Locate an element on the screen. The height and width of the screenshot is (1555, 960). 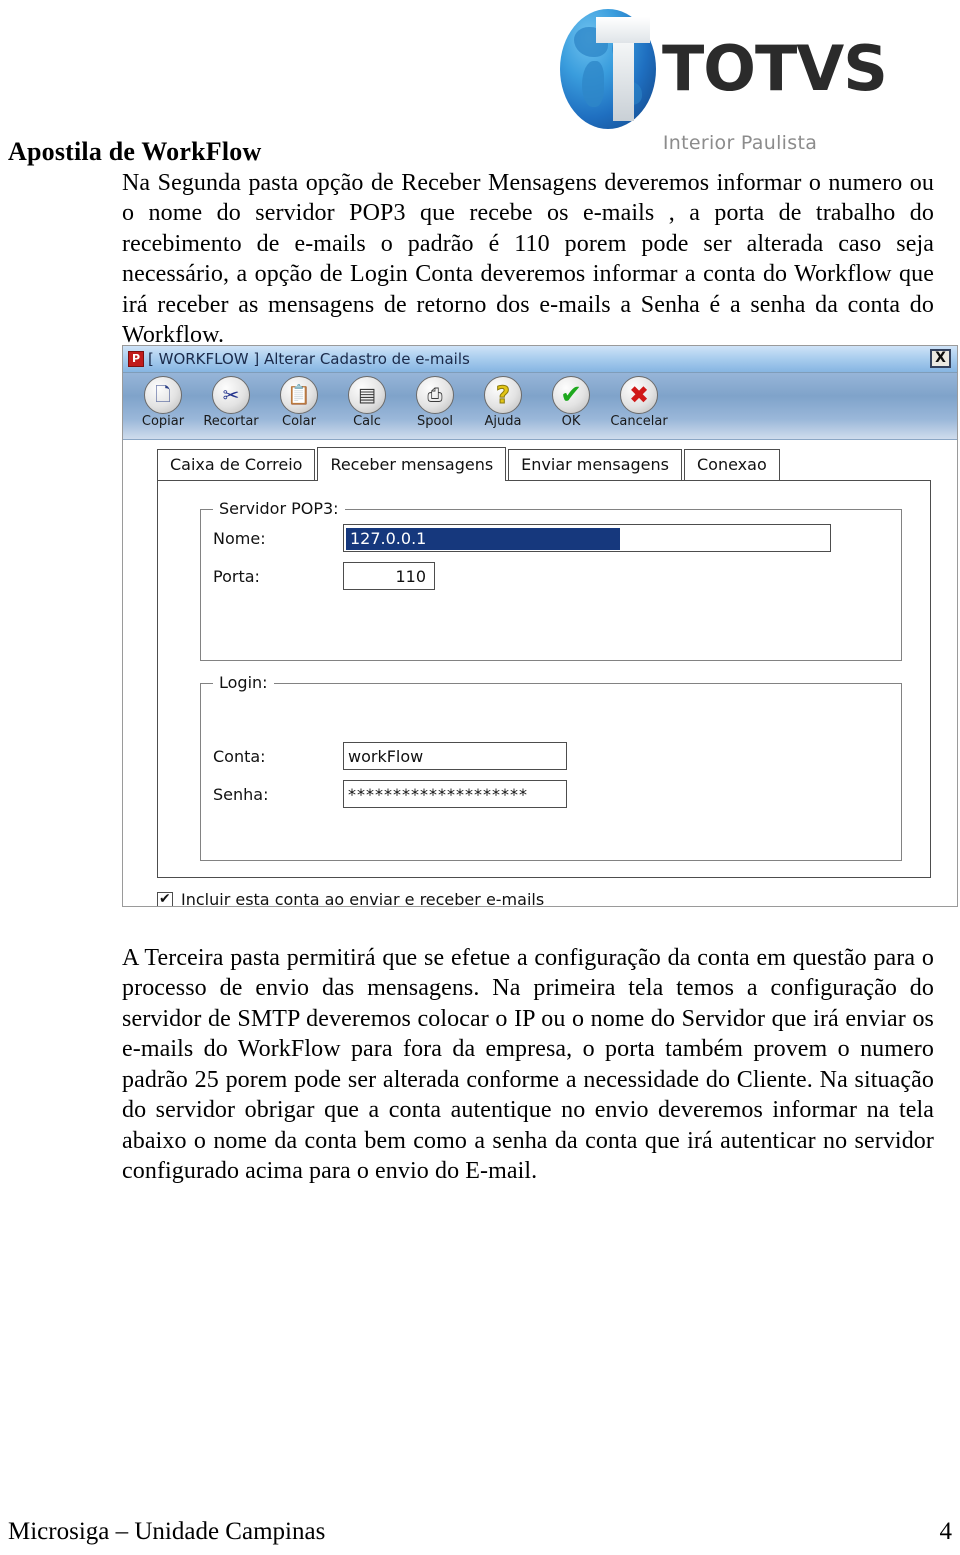
toolbar-button-copiar: 🗋 Copiar is located at coordinates (163, 402).